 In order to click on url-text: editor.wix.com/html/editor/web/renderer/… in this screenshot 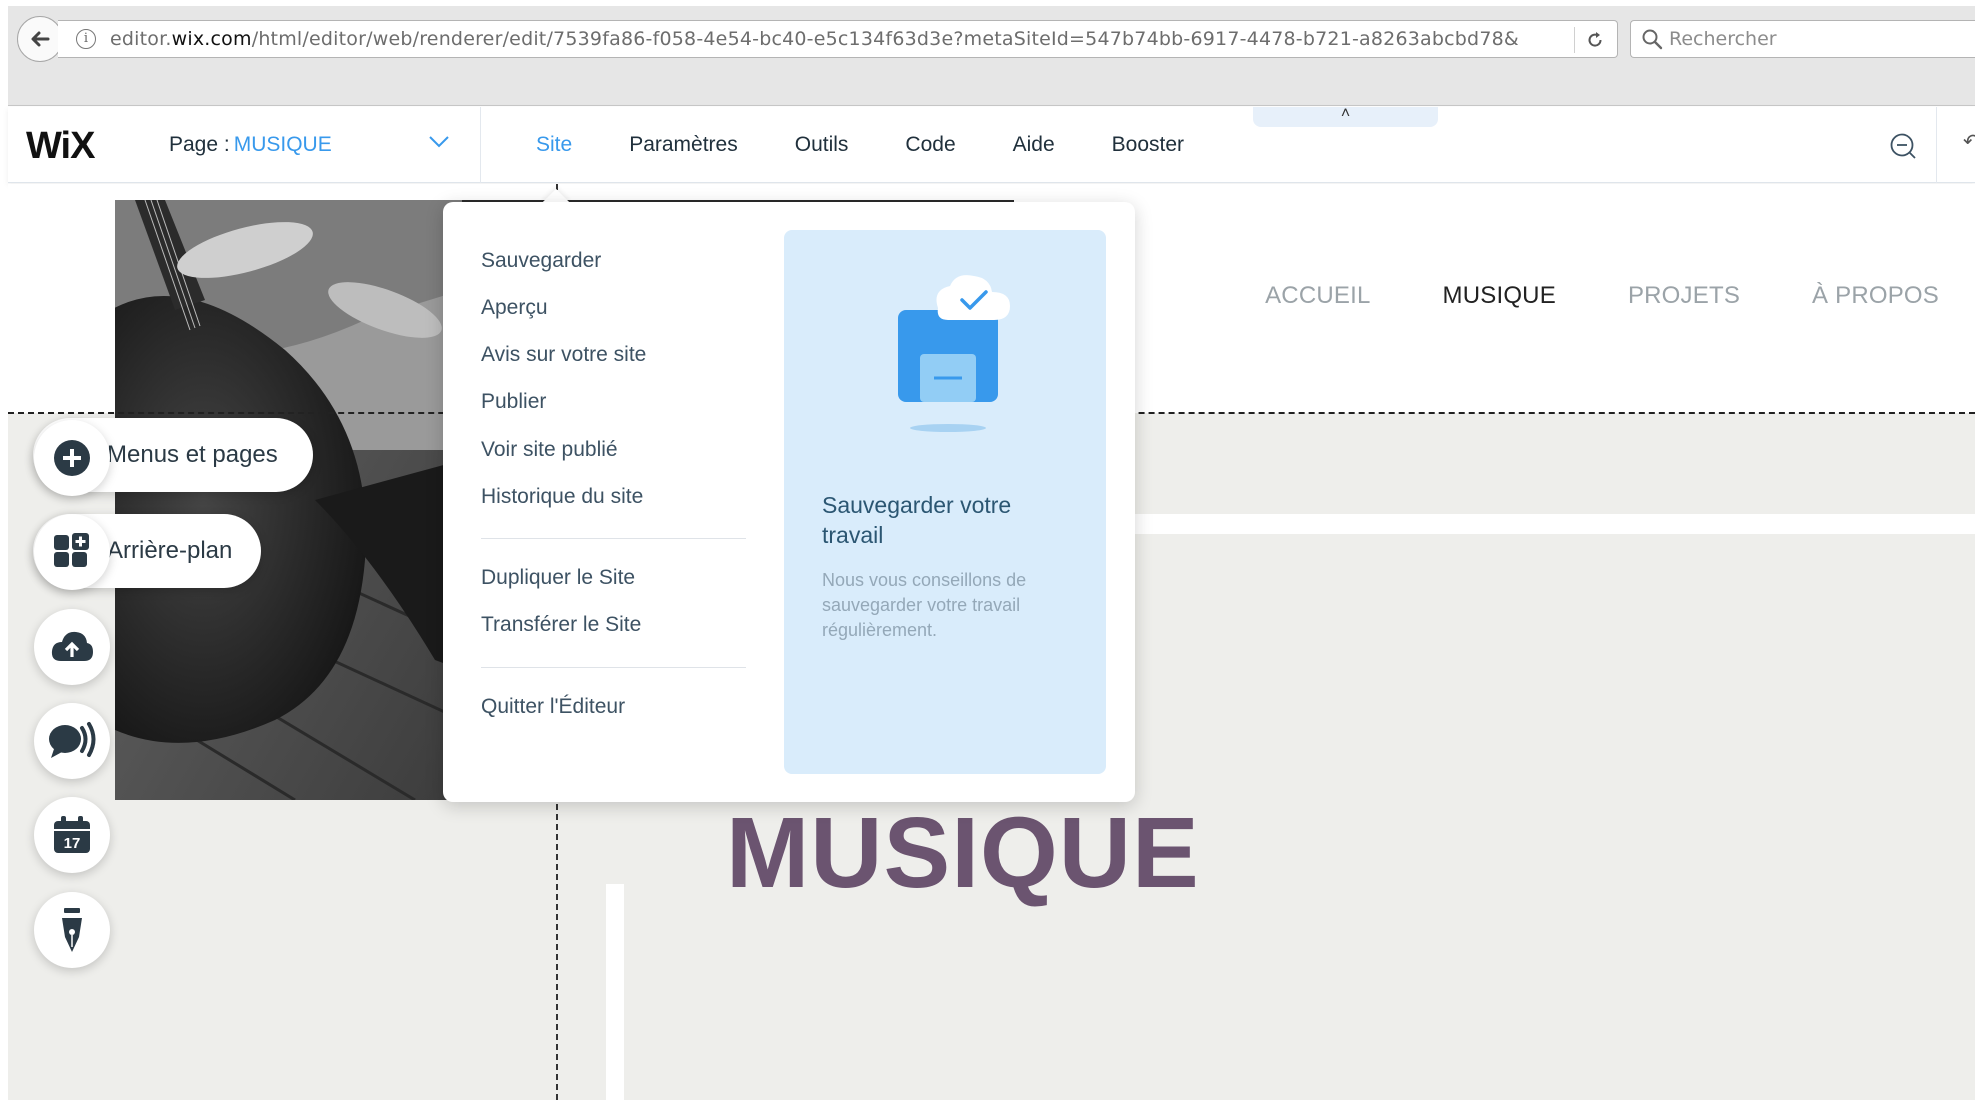, I will do `click(814, 39)`.